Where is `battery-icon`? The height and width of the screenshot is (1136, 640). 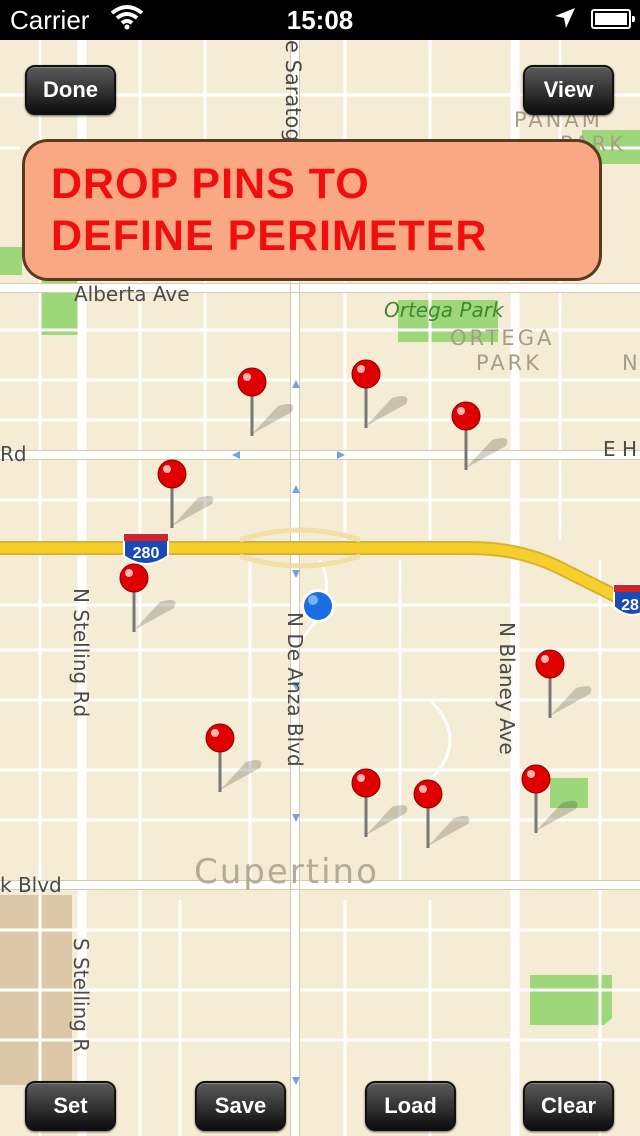 battery-icon is located at coordinates (613, 19).